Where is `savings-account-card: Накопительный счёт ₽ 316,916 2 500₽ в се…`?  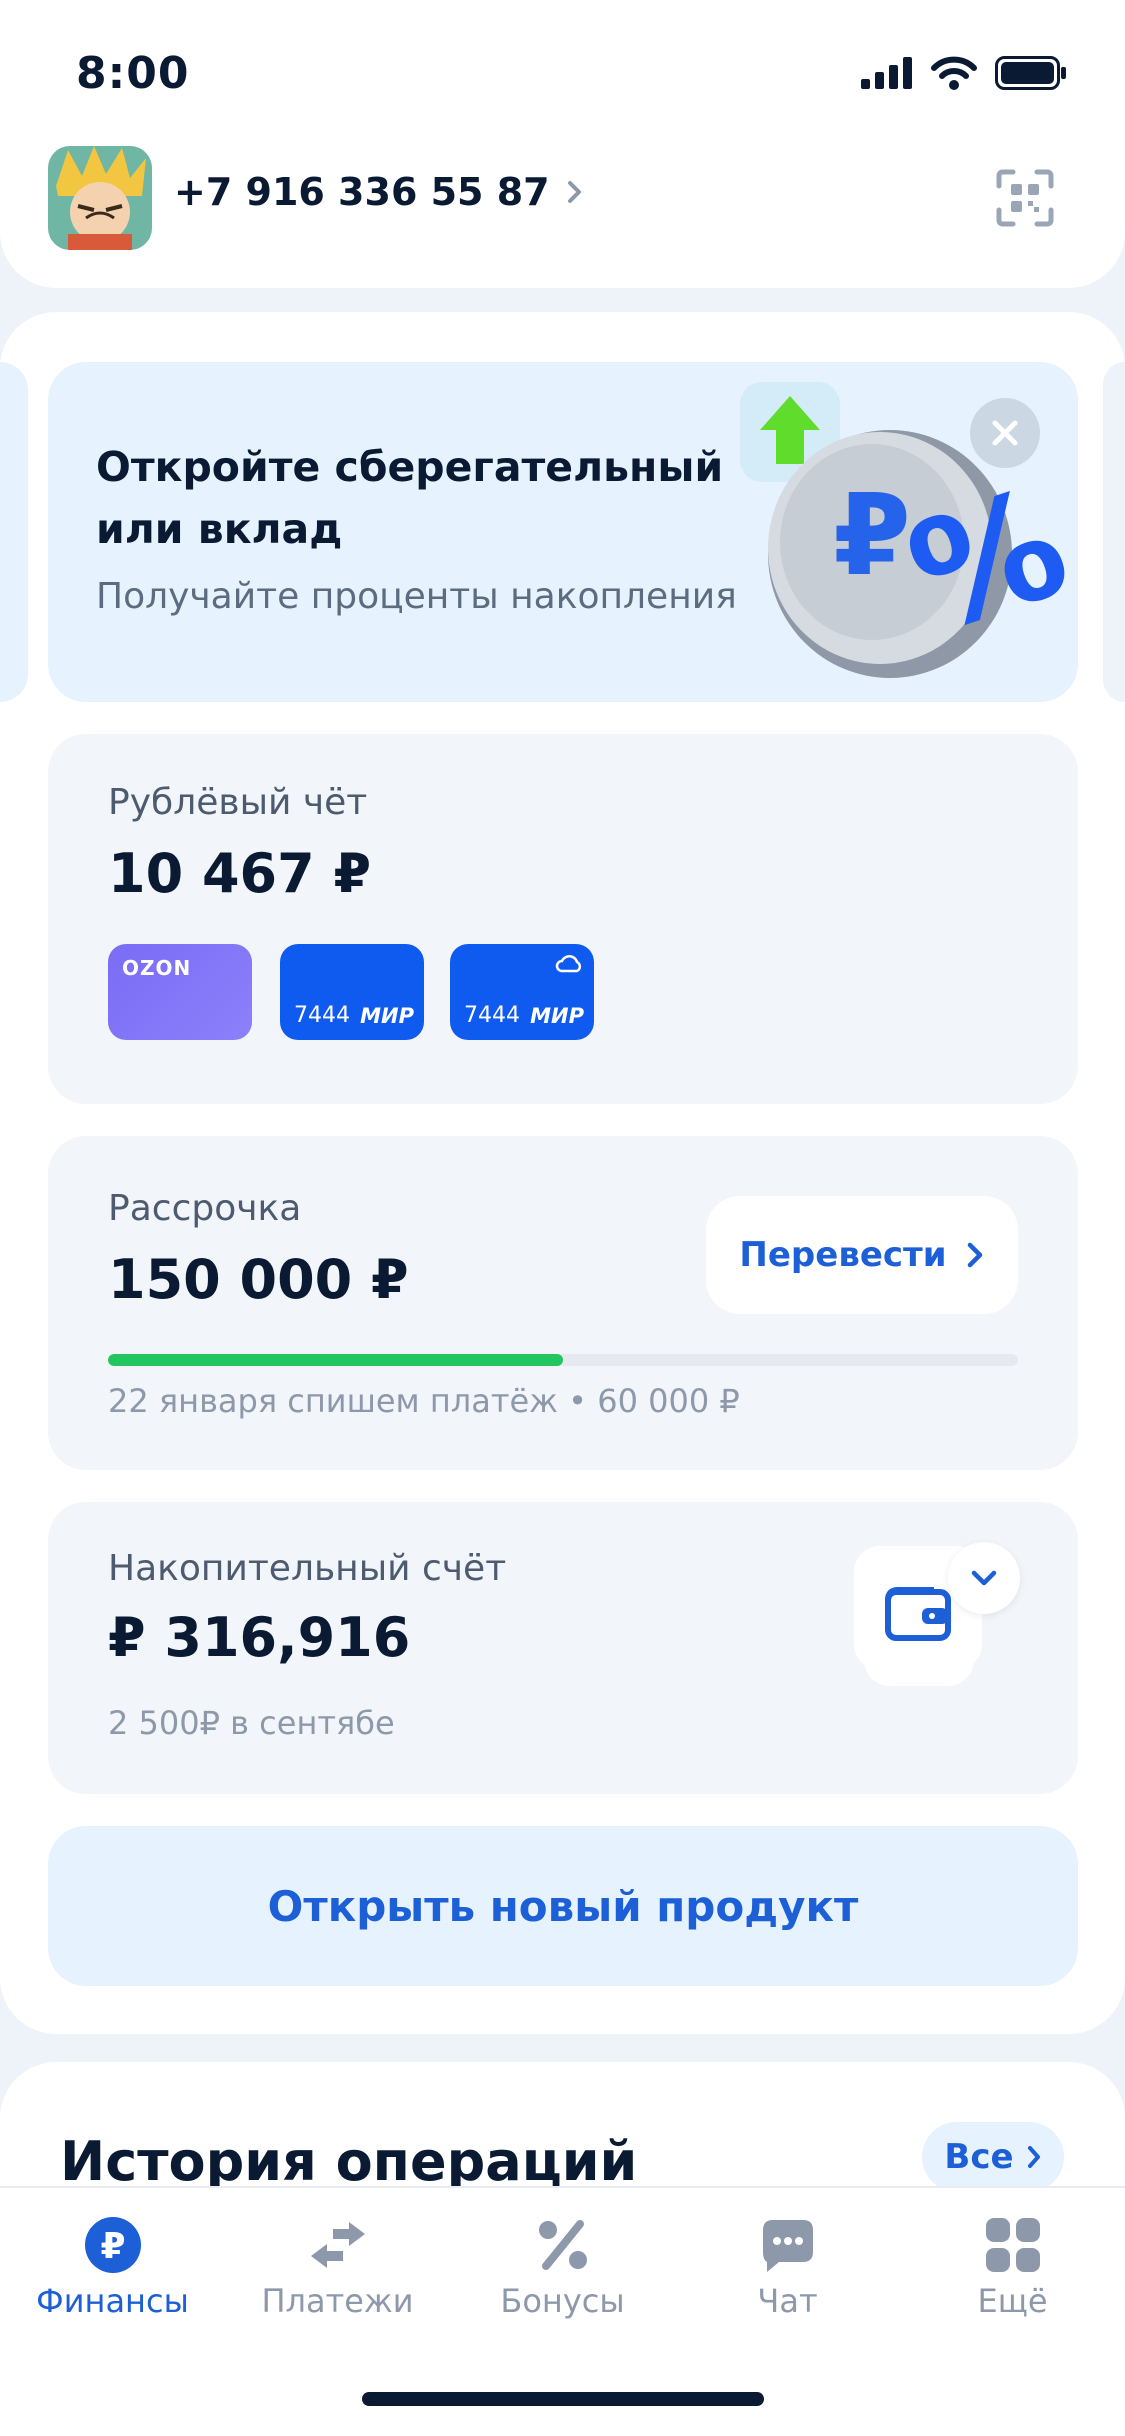 savings-account-card: Накопительный счёт ₽ 316,916 2 500₽ в се… is located at coordinates (563, 1648).